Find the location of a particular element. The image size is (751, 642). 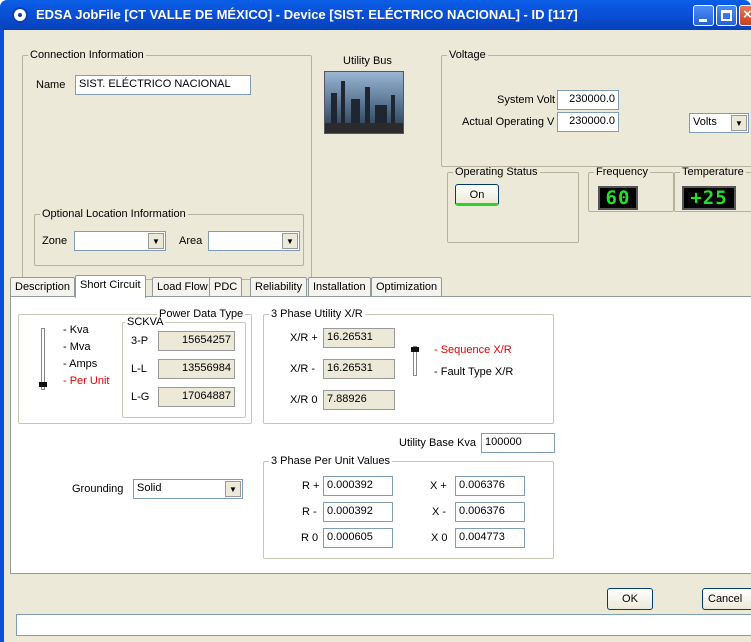

close-icon: × is located at coordinates (747, 14).